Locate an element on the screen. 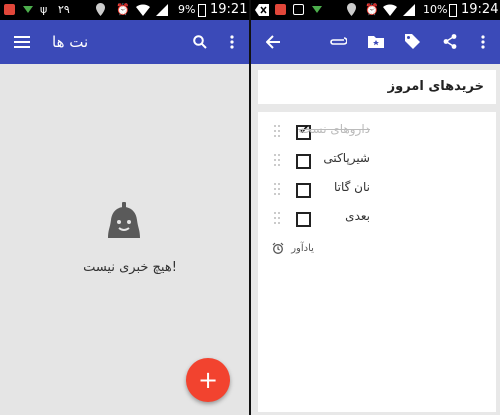  checklist-item: شیرپاکتی is located at coordinates (377, 161).